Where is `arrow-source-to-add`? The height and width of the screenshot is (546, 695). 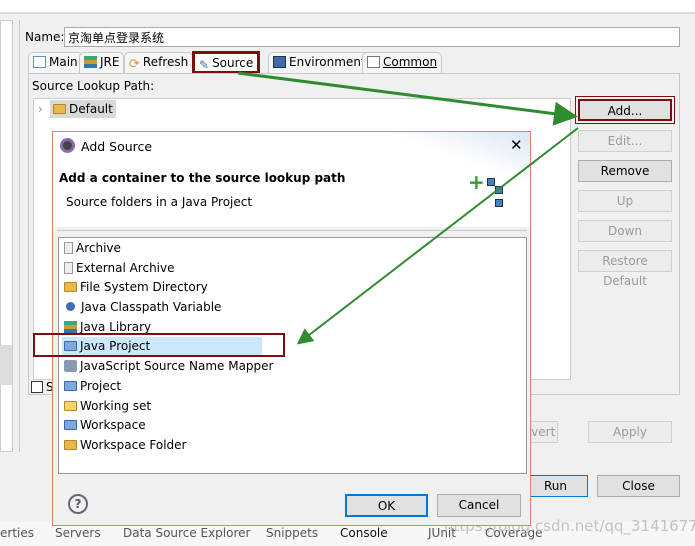
arrow-source-to-add is located at coordinates (407, 98).